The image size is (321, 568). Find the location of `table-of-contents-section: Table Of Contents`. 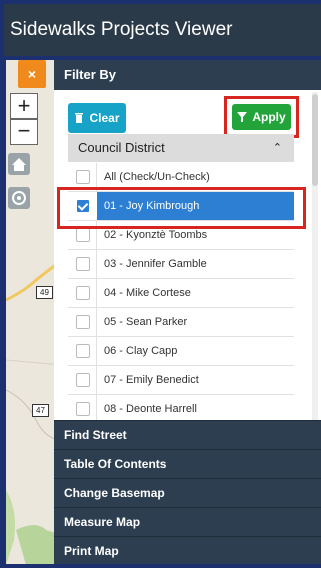

table-of-contents-section: Table Of Contents is located at coordinates (187, 463).